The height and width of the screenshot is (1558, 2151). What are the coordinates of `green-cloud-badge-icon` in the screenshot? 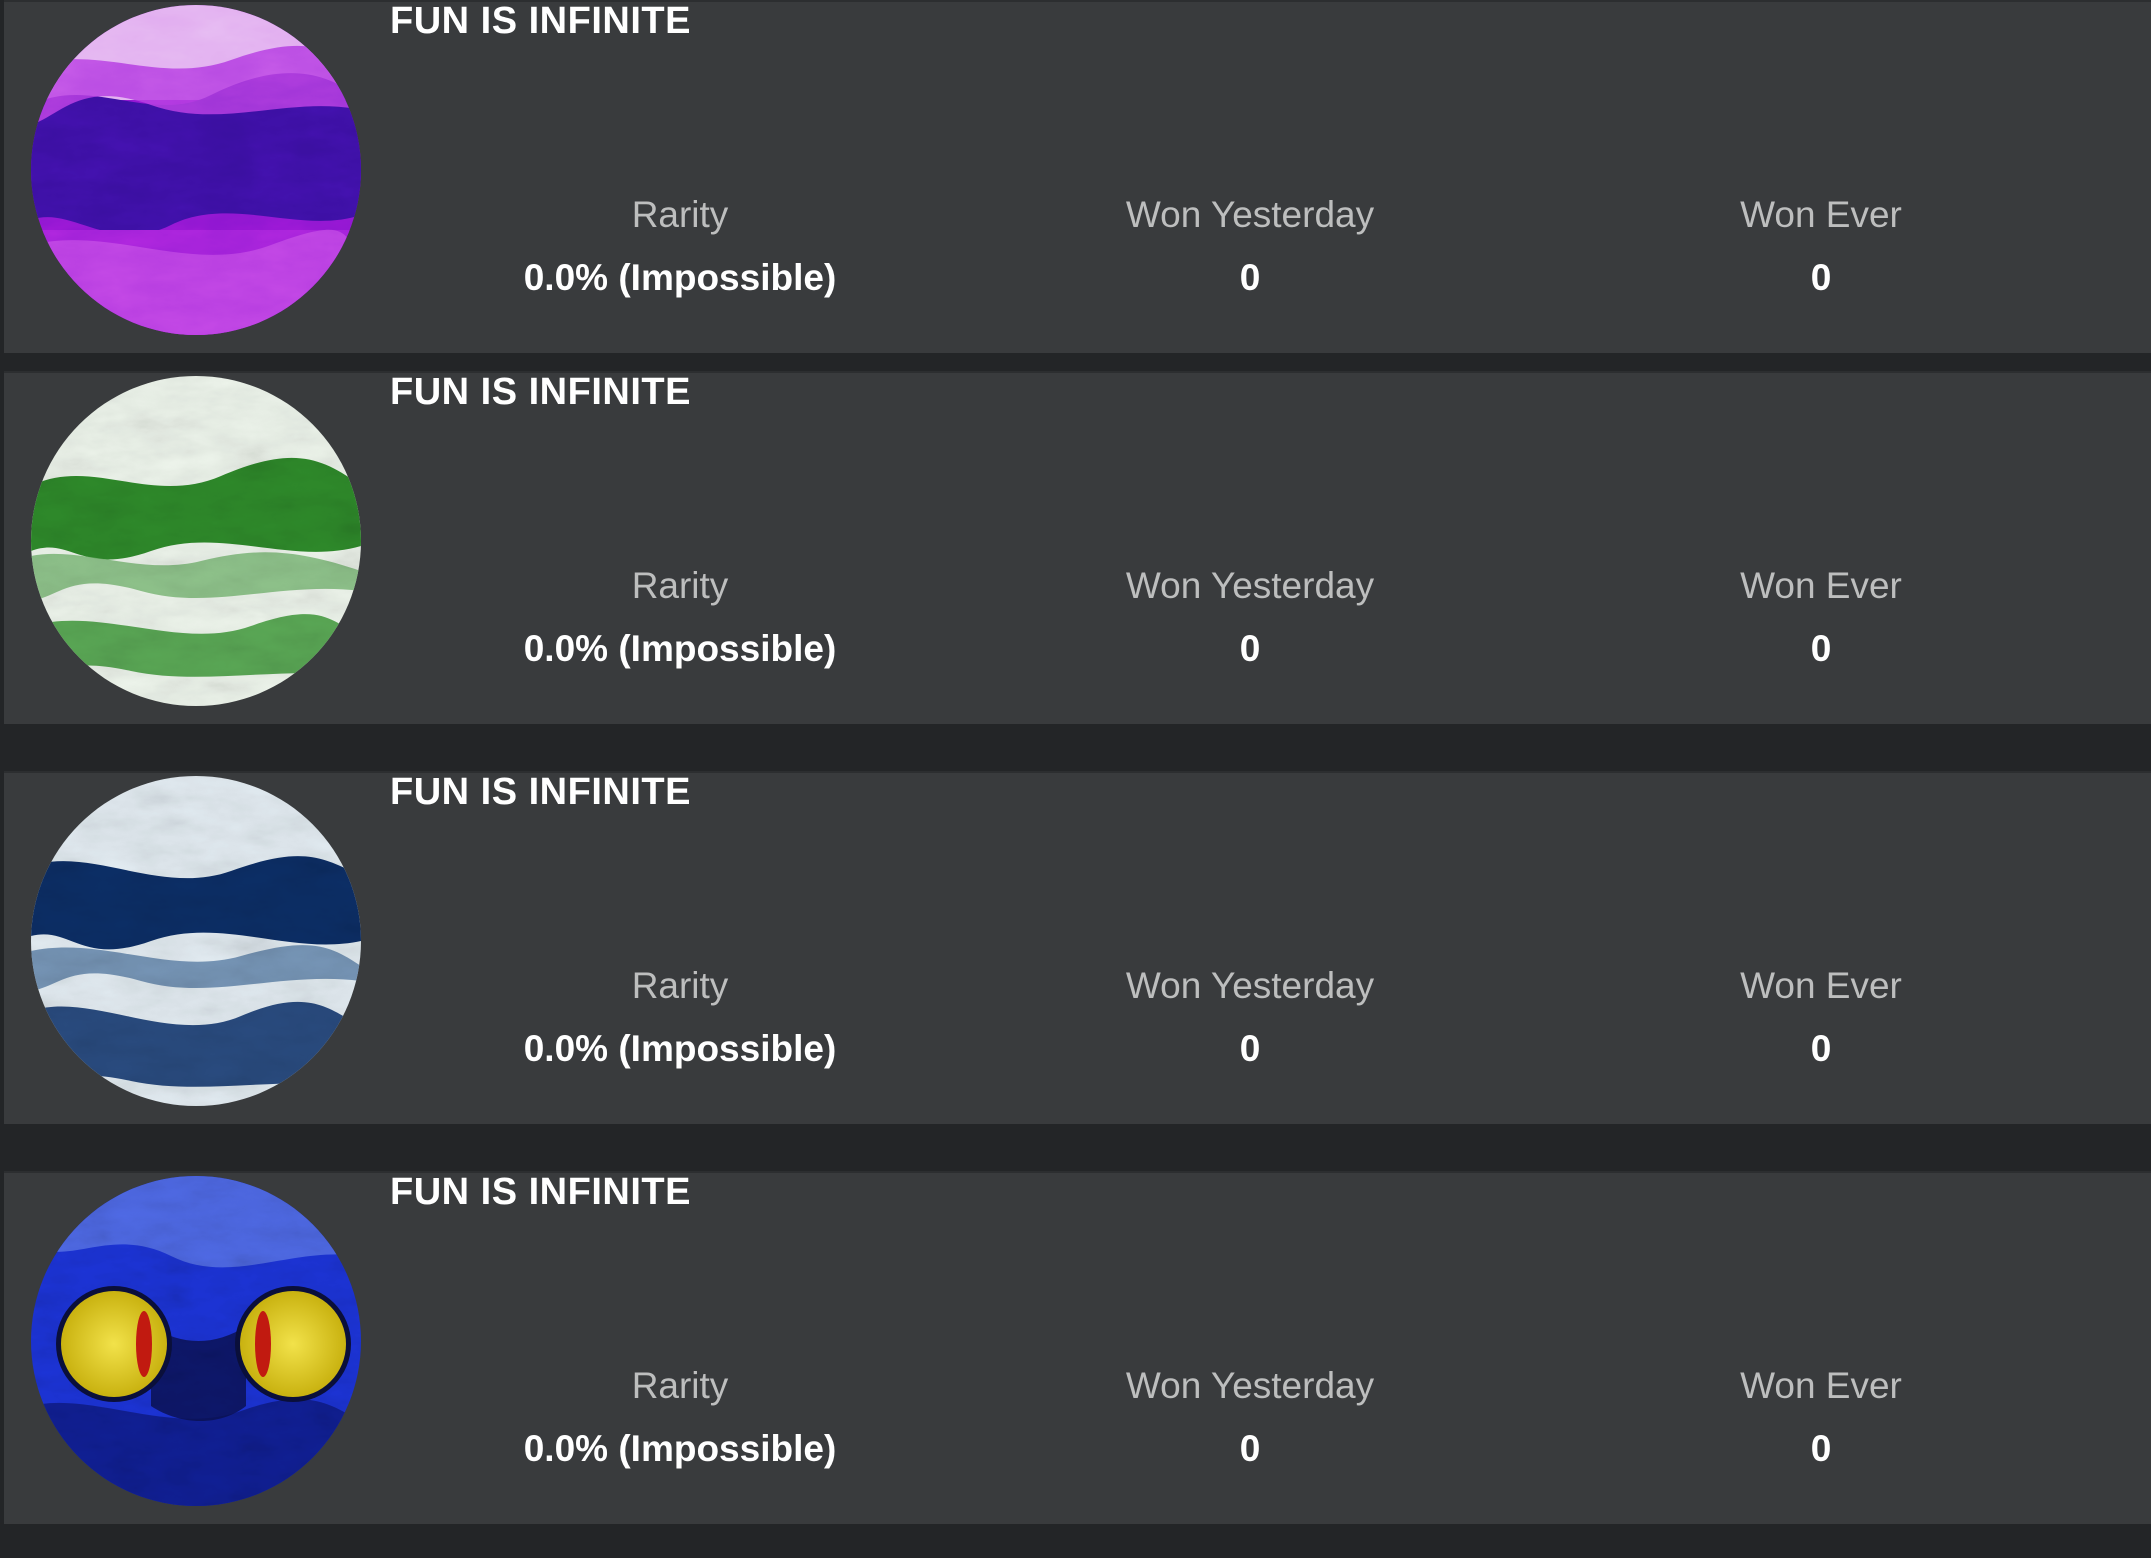 It's located at (196, 541).